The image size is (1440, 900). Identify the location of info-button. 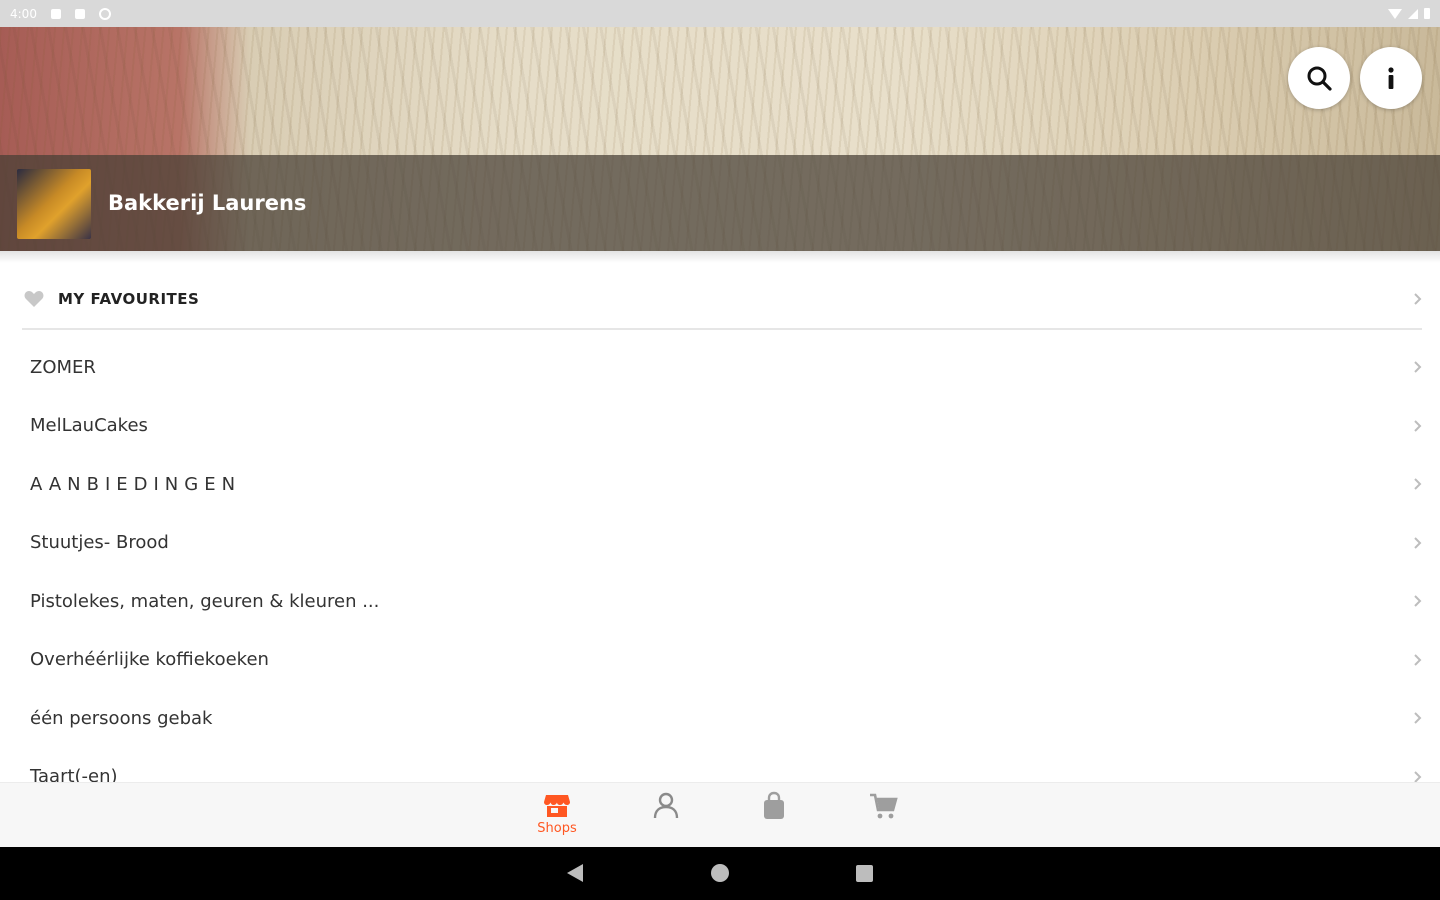
(1391, 78).